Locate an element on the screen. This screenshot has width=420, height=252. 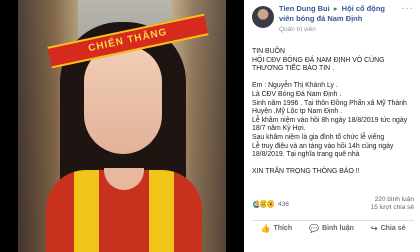
engagement-counts: 220 bình luận 15 lượt chia sẻ is located at coordinates (392, 204).